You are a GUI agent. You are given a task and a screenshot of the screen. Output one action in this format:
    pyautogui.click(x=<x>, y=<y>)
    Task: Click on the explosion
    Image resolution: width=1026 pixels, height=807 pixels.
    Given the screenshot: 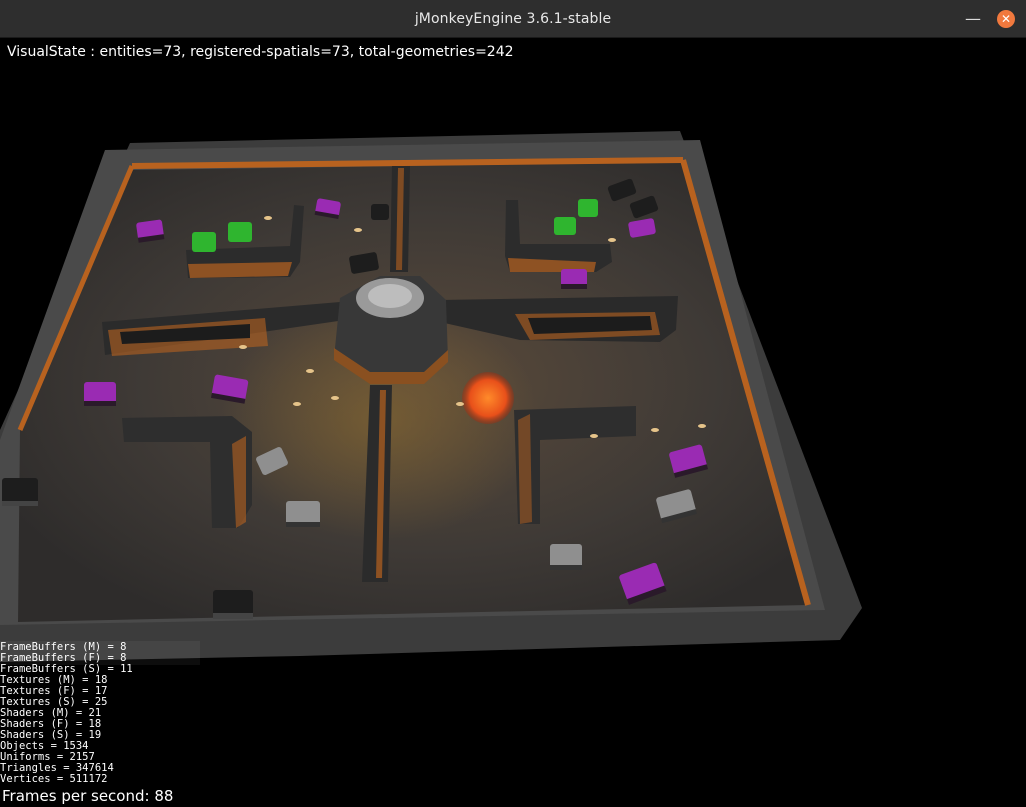 What is the action you would take?
    pyautogui.click(x=488, y=398)
    